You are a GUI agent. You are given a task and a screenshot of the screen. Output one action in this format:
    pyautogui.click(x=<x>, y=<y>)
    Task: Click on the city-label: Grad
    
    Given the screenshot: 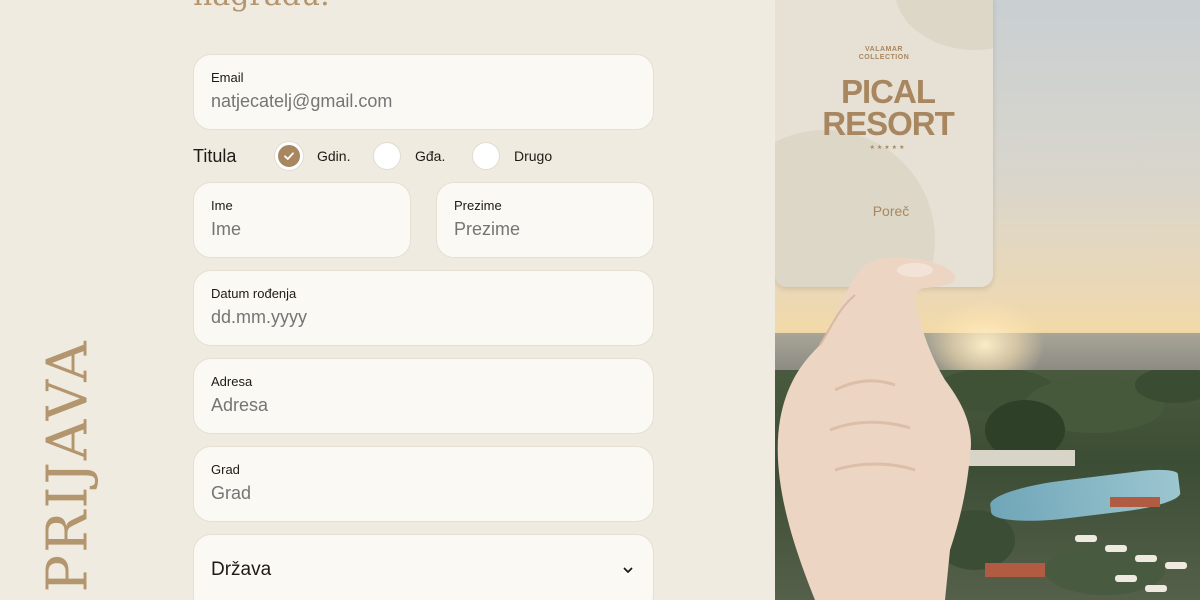 What is the action you would take?
    pyautogui.click(x=225, y=469)
    